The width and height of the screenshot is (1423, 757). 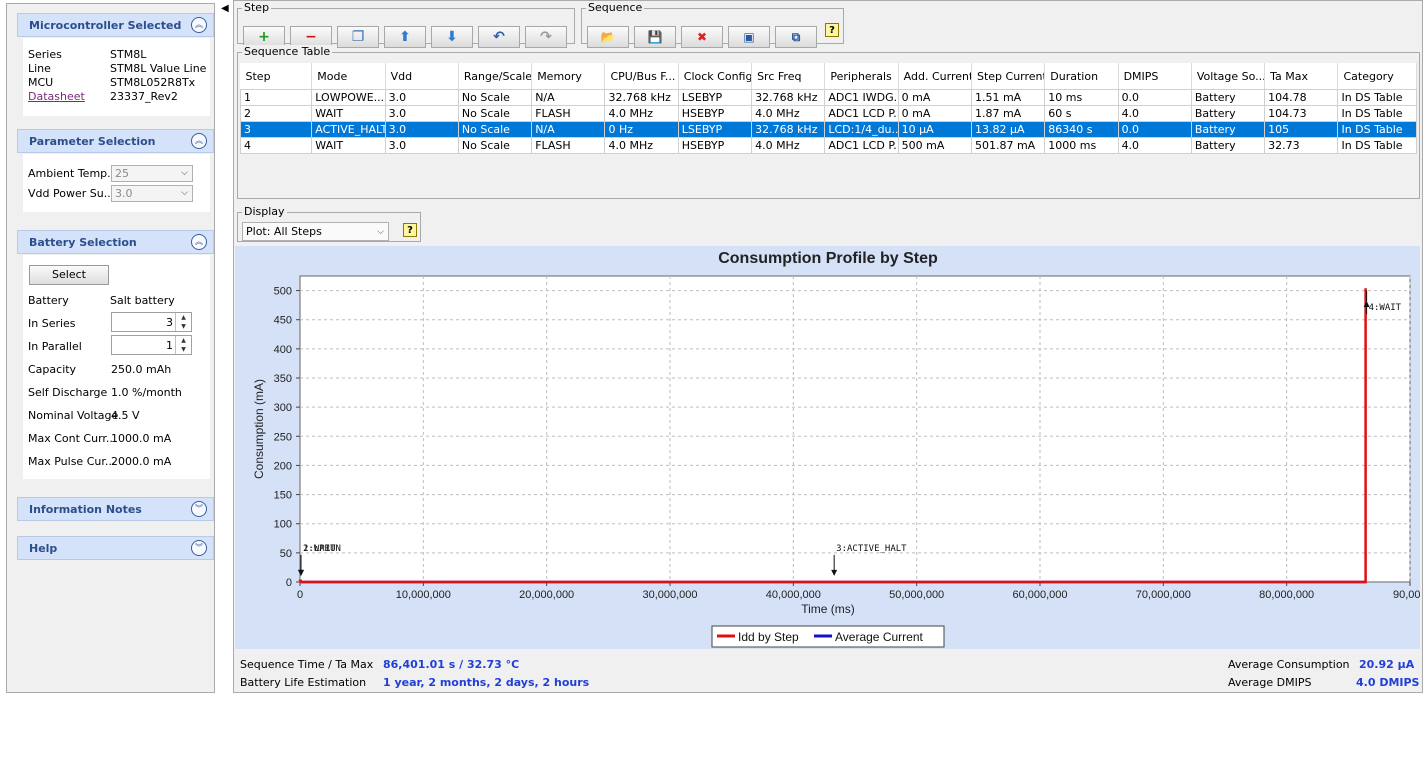 I want to click on sequence-help-icon: ?, so click(x=832, y=30).